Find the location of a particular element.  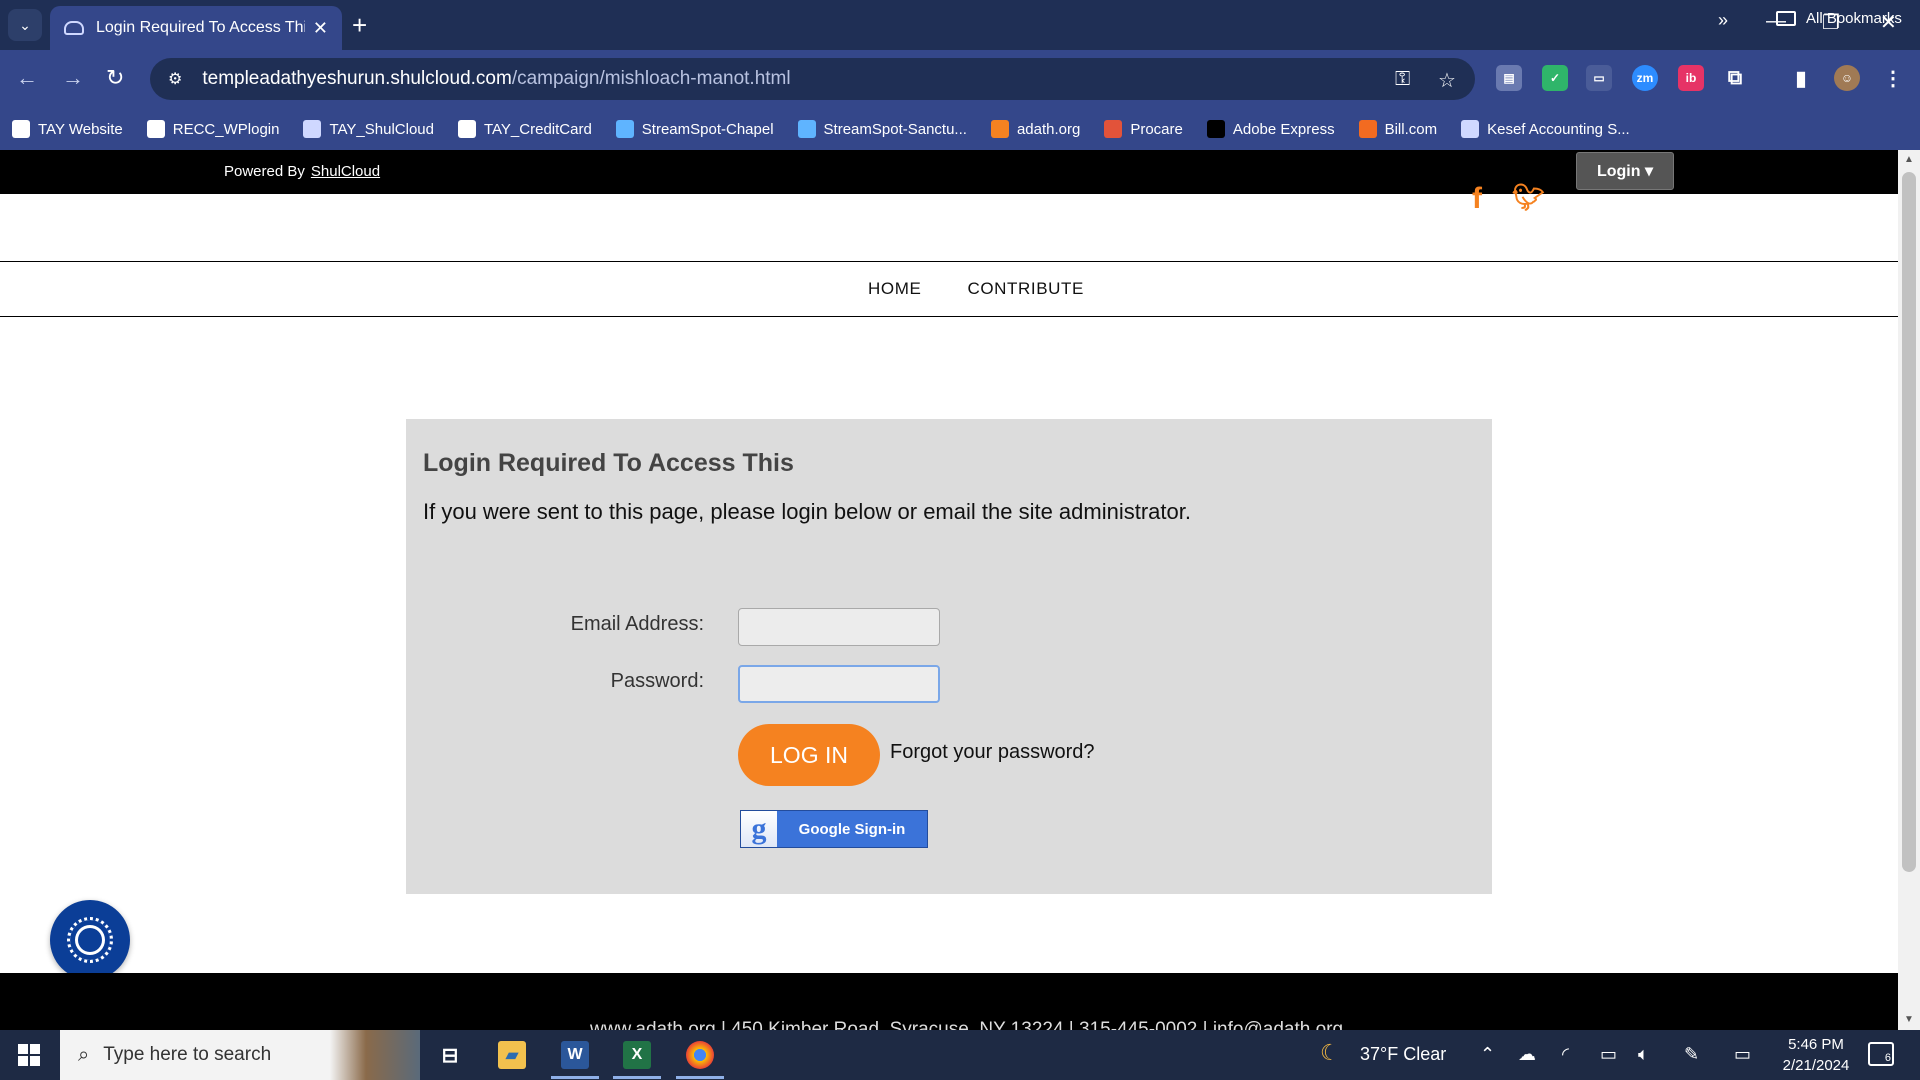

fingerprint-accessibility-button is located at coordinates (90, 940).